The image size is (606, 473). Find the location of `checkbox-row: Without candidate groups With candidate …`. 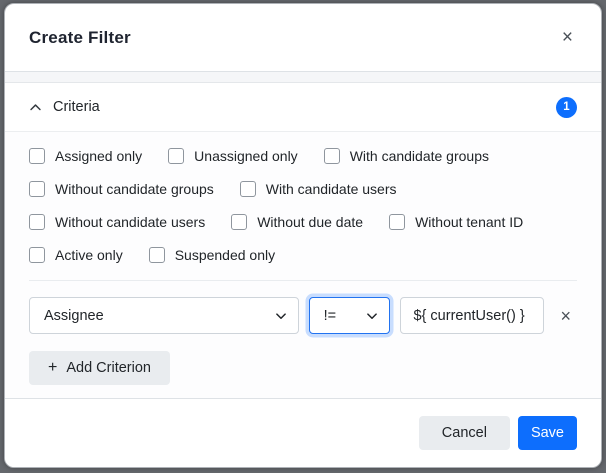

checkbox-row: Without candidate groups With candidate … is located at coordinates (303, 189).